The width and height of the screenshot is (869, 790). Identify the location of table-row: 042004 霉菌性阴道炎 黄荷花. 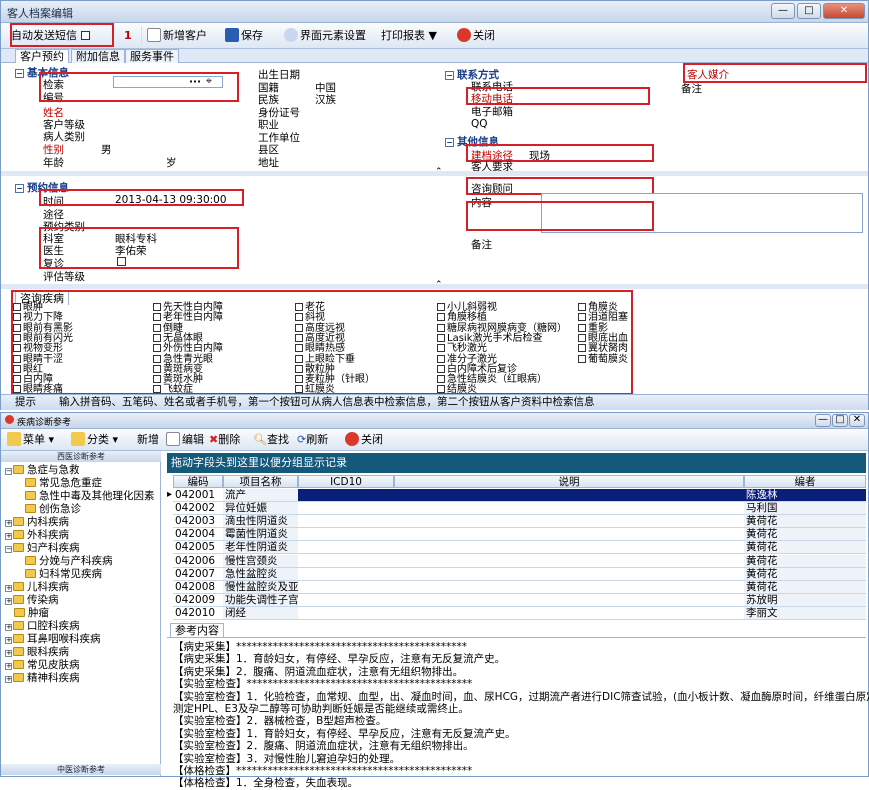
(516, 535).